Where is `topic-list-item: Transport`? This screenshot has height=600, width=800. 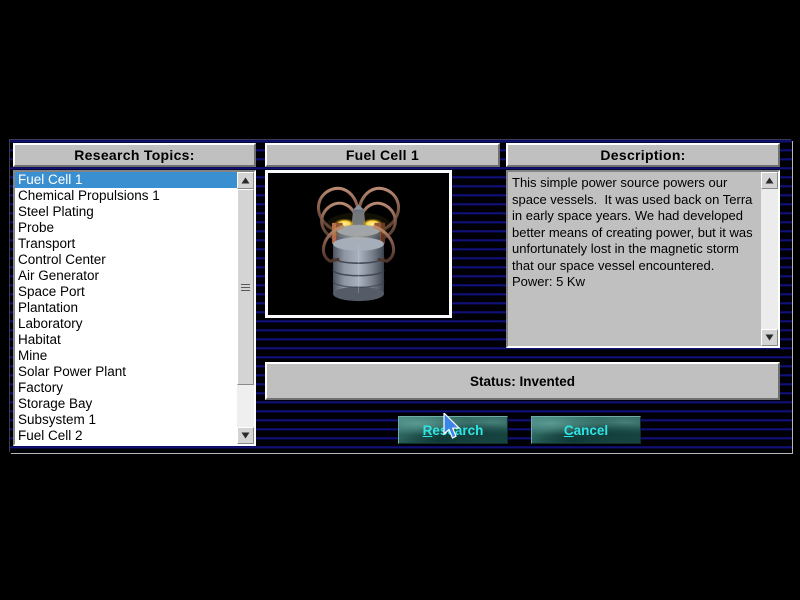
topic-list-item: Transport is located at coordinates (126, 244).